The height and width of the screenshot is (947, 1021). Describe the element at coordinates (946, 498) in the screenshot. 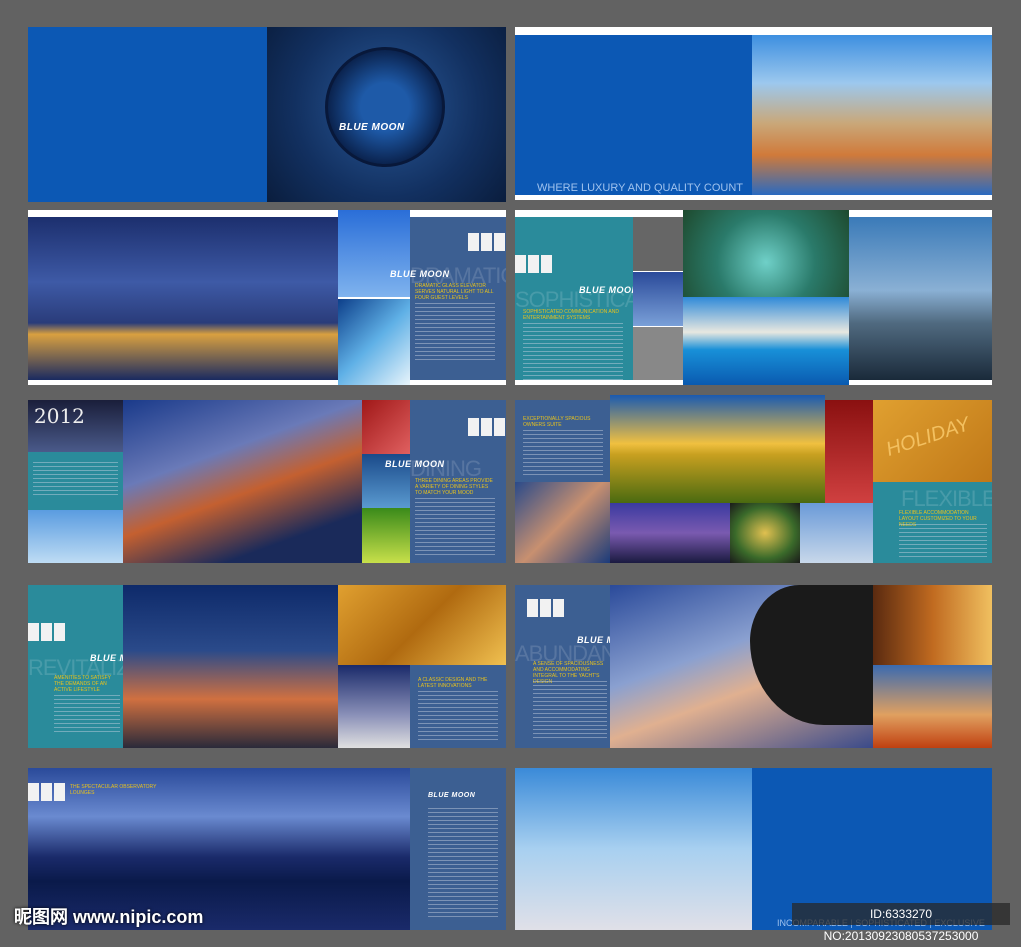

I see `ghost-word: FLEXIBLE` at that location.